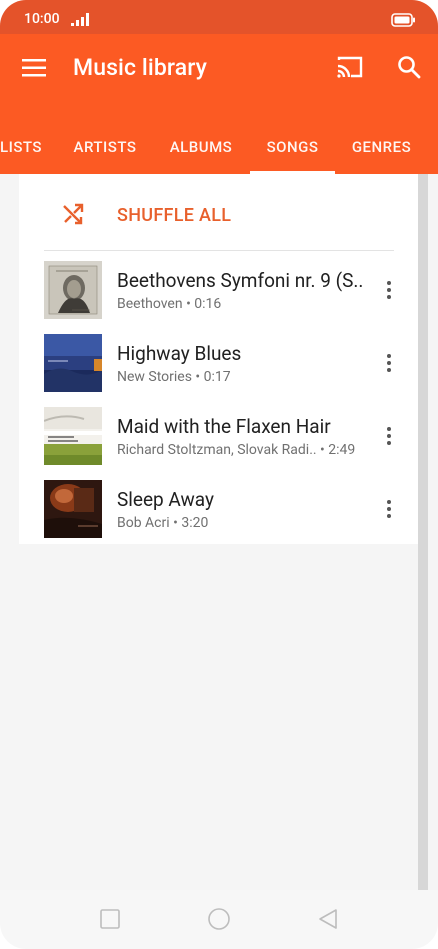 This screenshot has width=438, height=949. I want to click on system-nav-bar, so click(219, 919).